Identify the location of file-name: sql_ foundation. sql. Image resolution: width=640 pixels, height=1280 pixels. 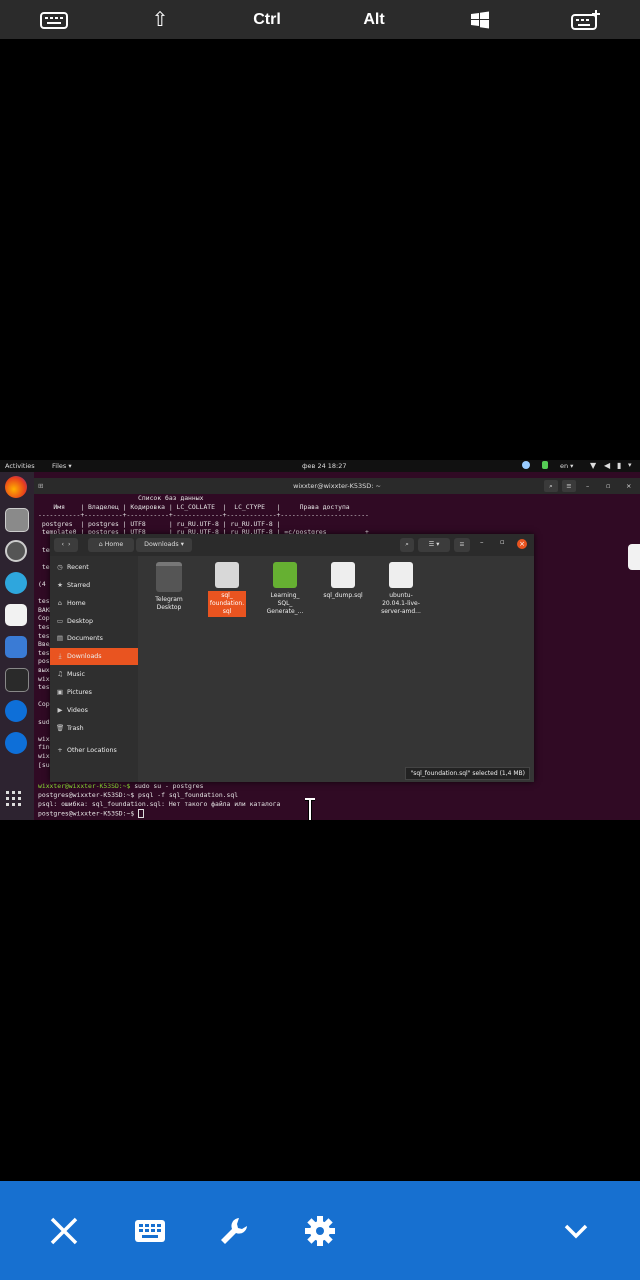
(227, 604).